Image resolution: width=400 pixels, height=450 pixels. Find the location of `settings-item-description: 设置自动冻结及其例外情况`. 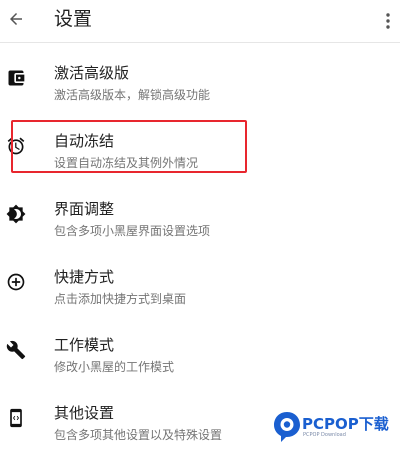

settings-item-description: 设置自动冻结及其例外情况 is located at coordinates (126, 163).